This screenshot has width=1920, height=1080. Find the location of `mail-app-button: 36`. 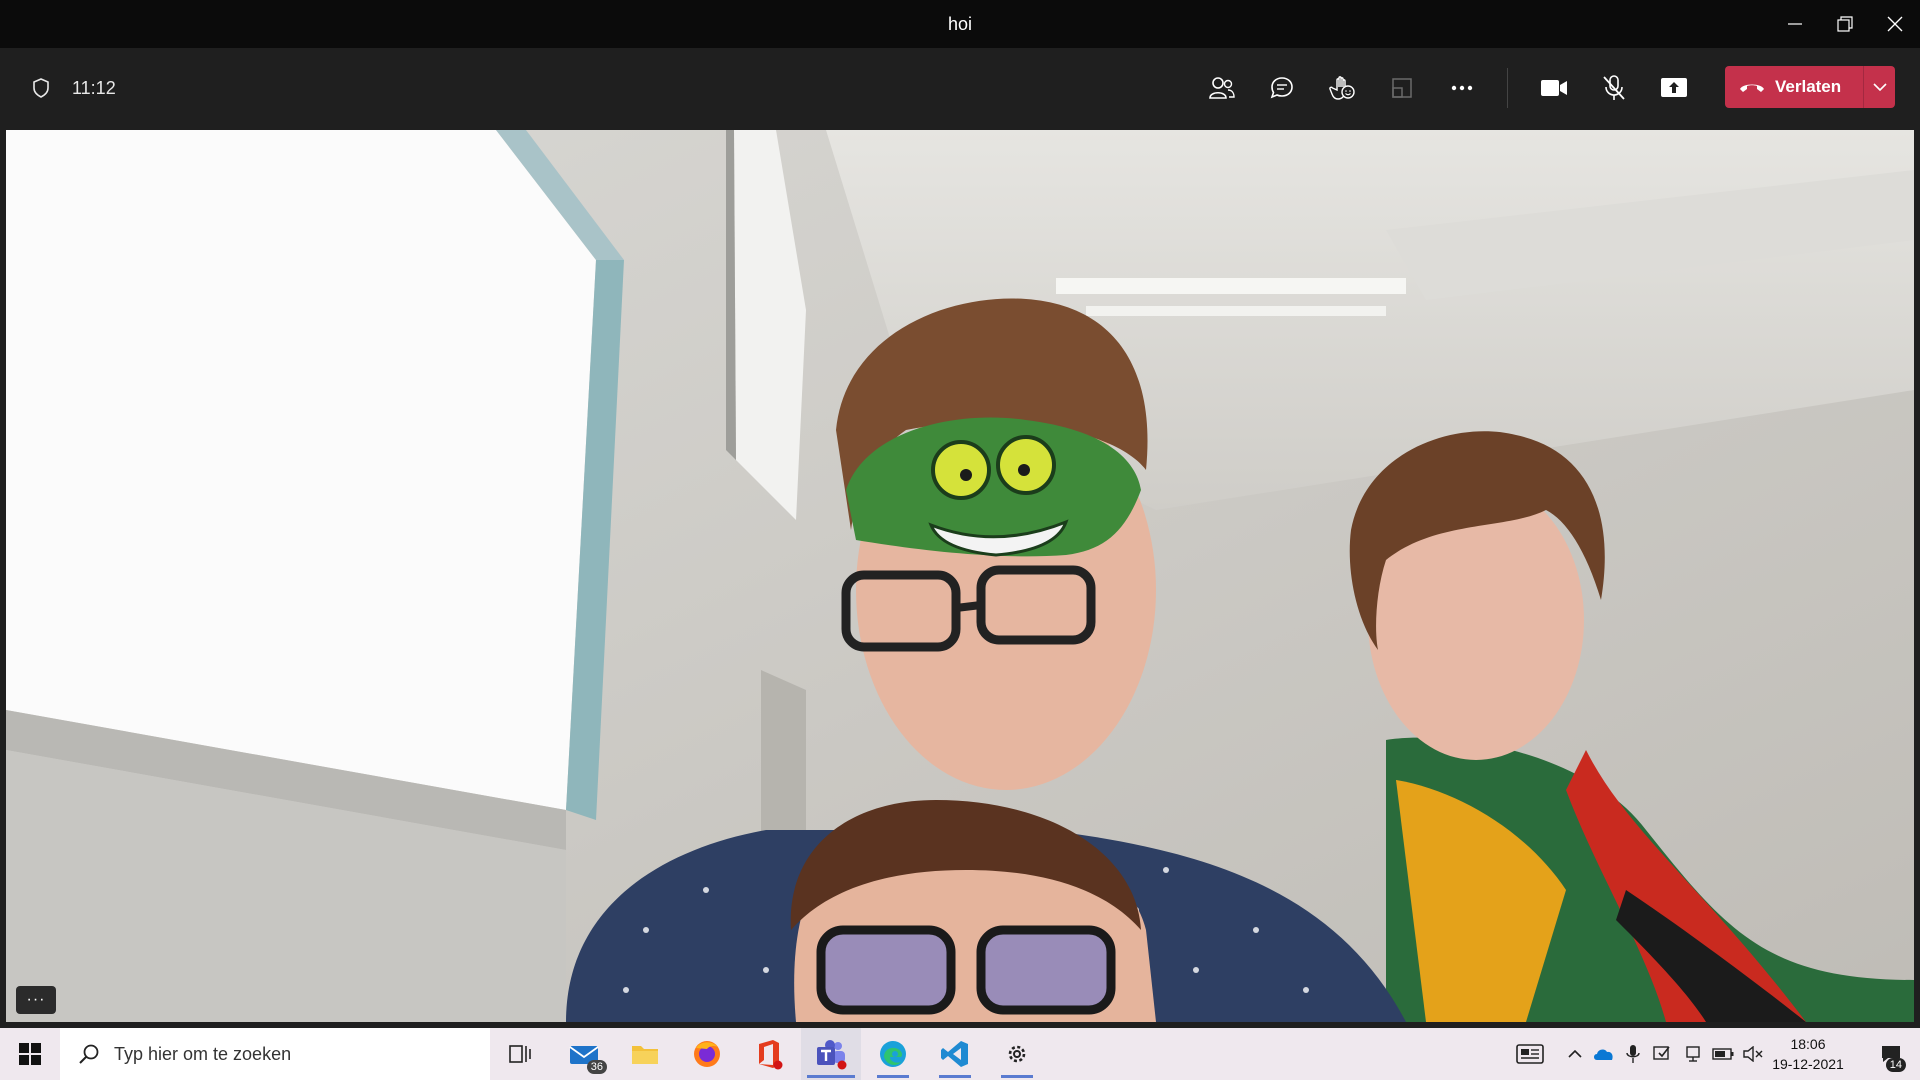

mail-app-button: 36 is located at coordinates (585, 1054).